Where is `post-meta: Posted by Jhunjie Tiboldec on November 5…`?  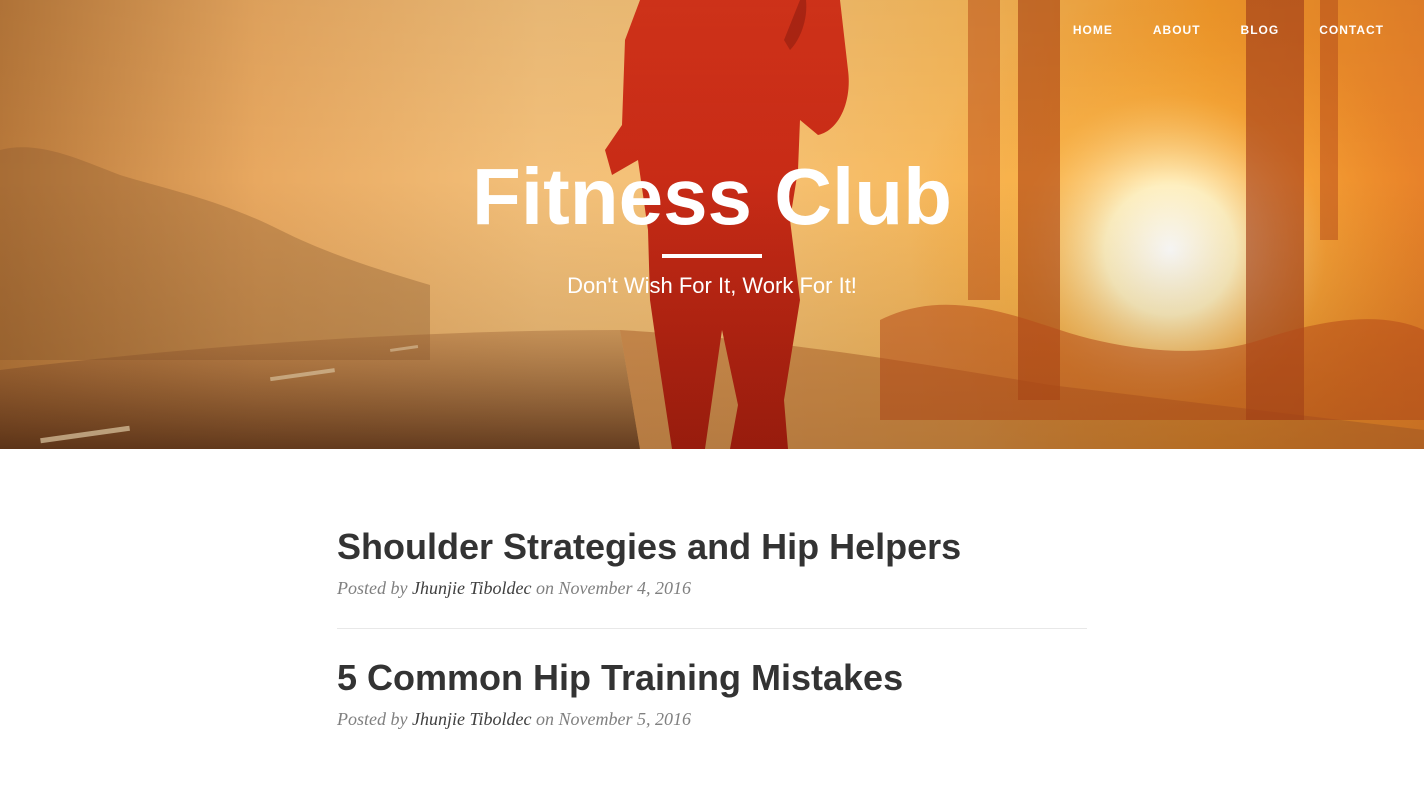 post-meta: Posted by Jhunjie Tiboldec on November 5… is located at coordinates (712, 719).